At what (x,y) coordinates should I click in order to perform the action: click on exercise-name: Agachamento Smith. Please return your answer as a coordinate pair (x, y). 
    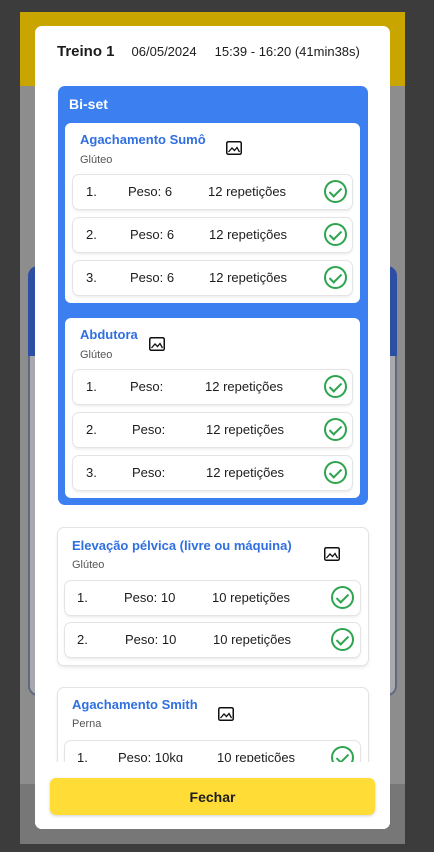
    Looking at the image, I should click on (135, 704).